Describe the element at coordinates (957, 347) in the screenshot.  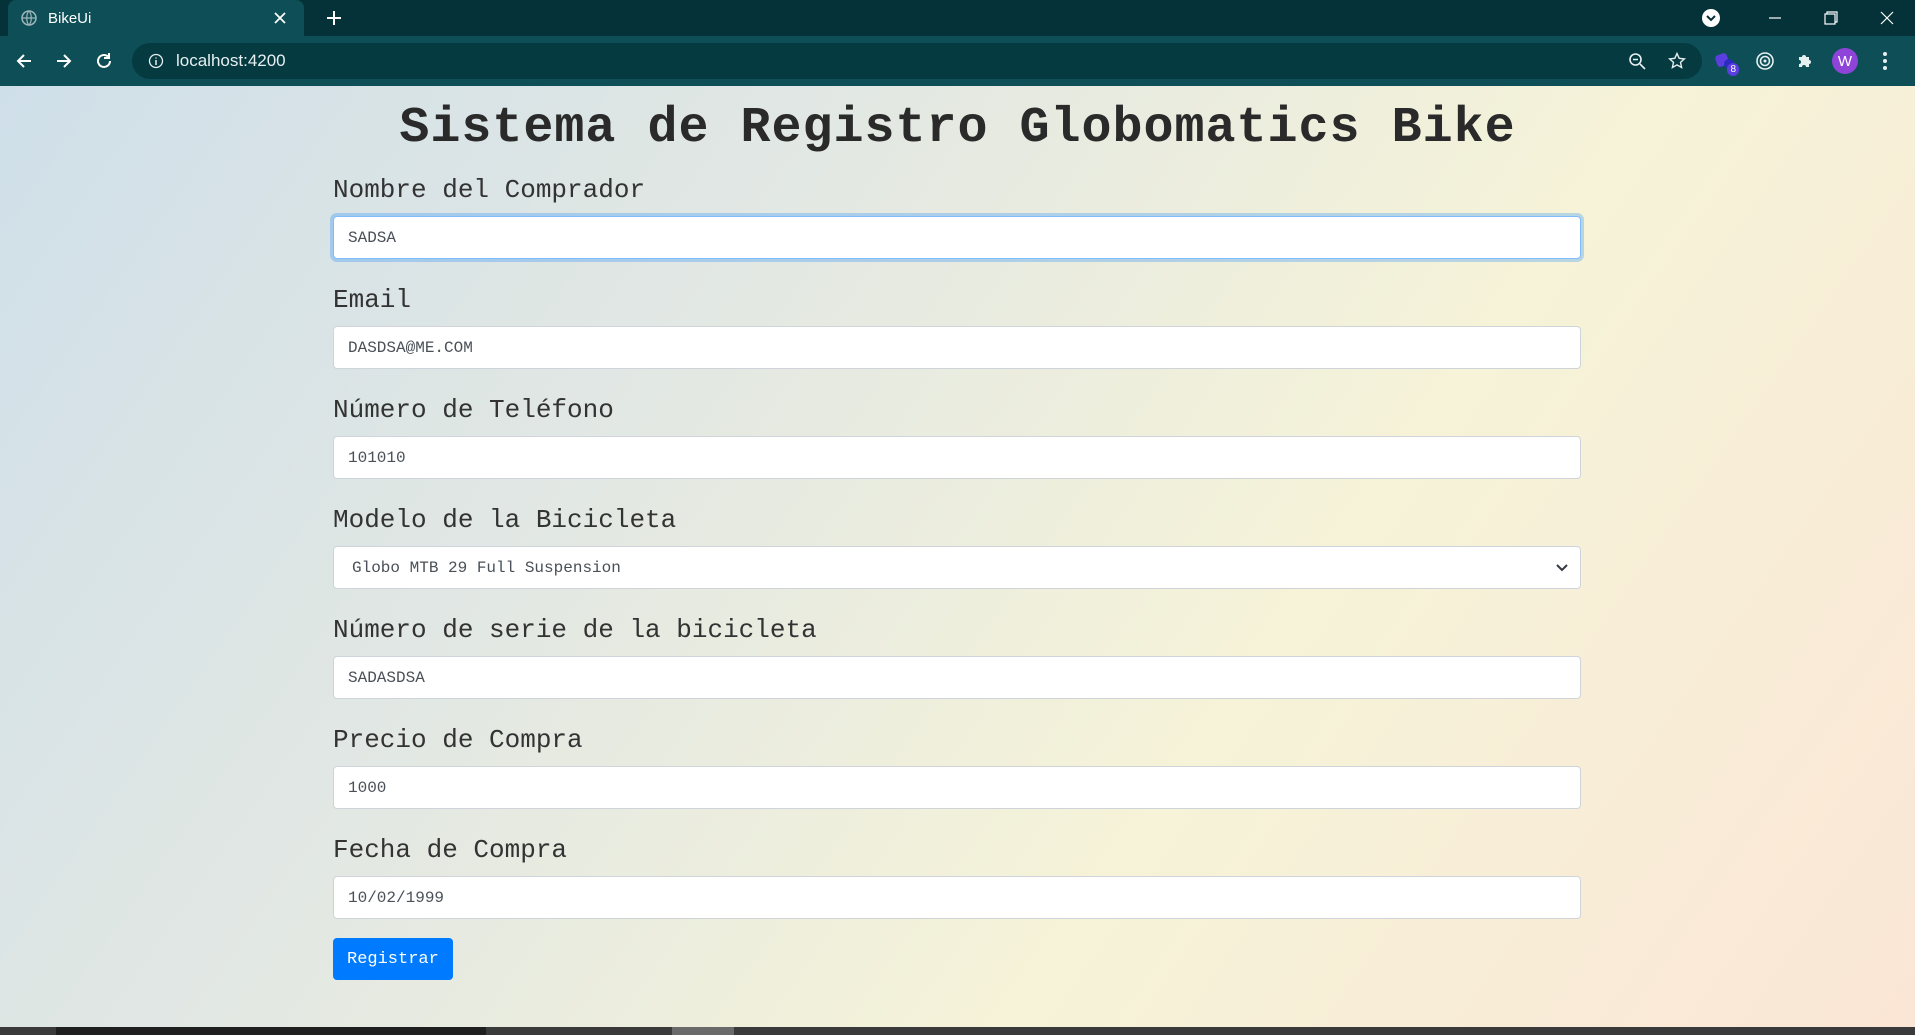
I see `email-input: DASDSA@ME.COM` at that location.